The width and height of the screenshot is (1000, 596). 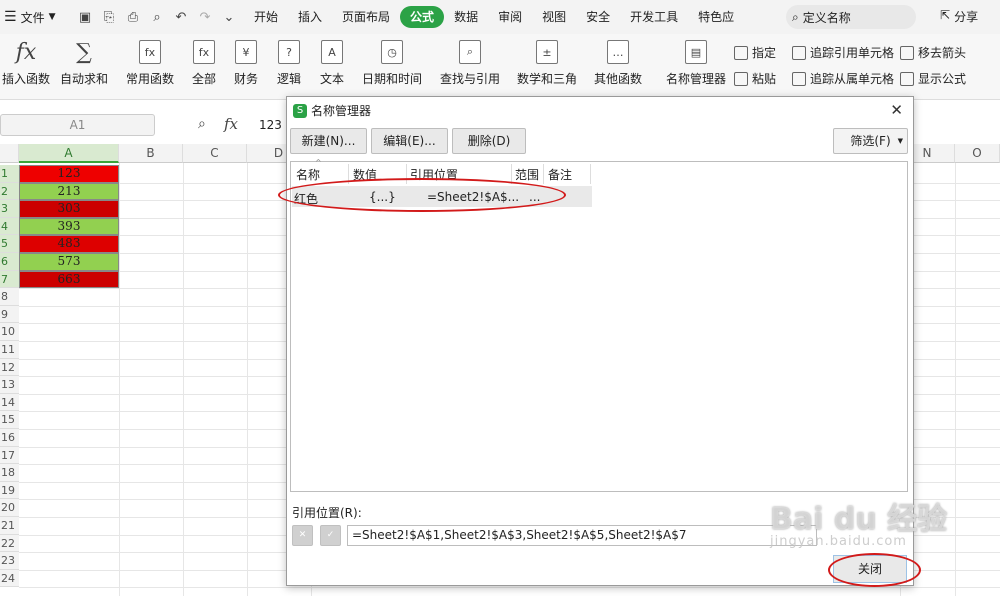 I want to click on date-time-button: ◷ 日期和时间, so click(x=392, y=63).